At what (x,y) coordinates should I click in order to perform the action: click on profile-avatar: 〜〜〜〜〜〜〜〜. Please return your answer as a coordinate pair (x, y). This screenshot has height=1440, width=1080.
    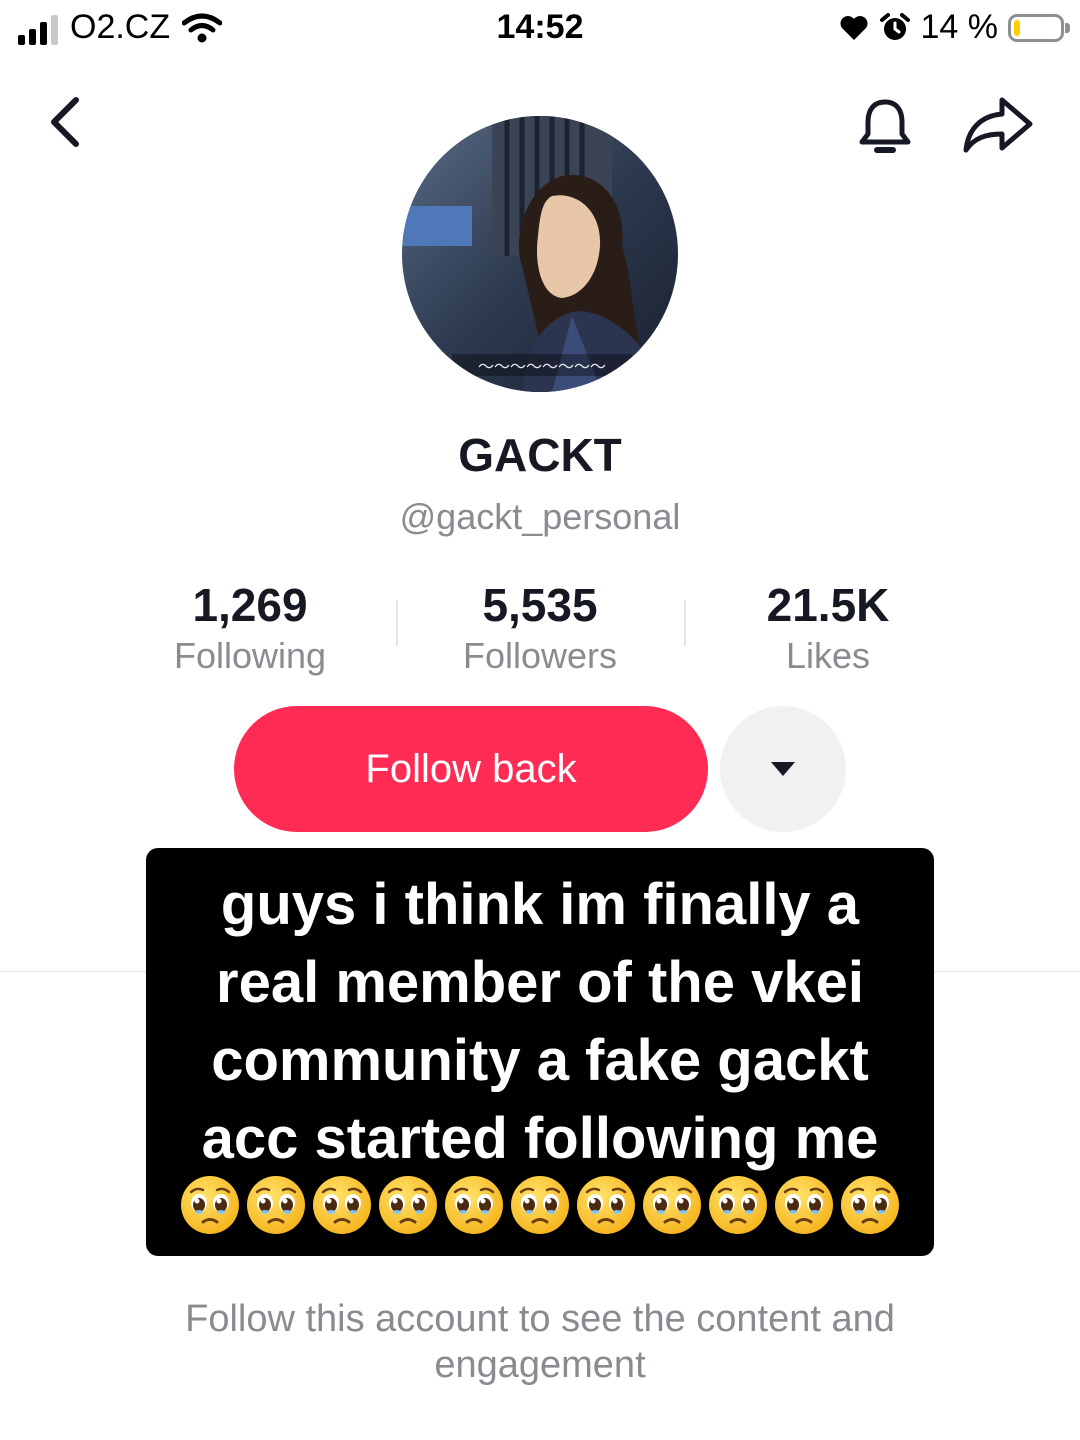
    Looking at the image, I should click on (540, 254).